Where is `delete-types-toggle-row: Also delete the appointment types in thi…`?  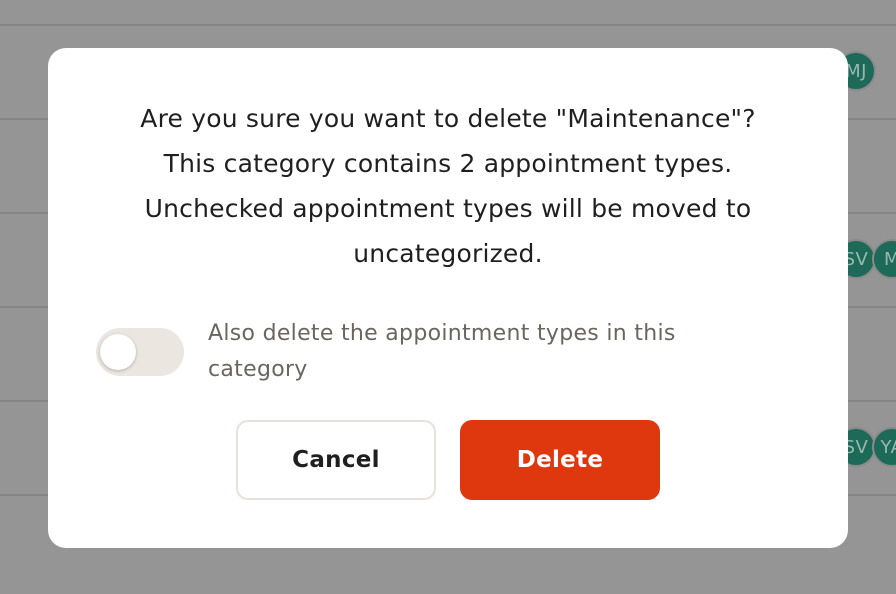
delete-types-toggle-row: Also delete the appointment types in thi… is located at coordinates (426, 356).